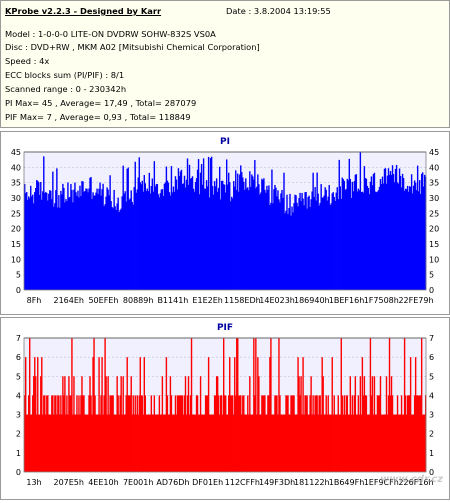 The height and width of the screenshot is (503, 450). Describe the element at coordinates (431, 434) in the screenshot. I see `y-tick-label-right: 2` at that location.